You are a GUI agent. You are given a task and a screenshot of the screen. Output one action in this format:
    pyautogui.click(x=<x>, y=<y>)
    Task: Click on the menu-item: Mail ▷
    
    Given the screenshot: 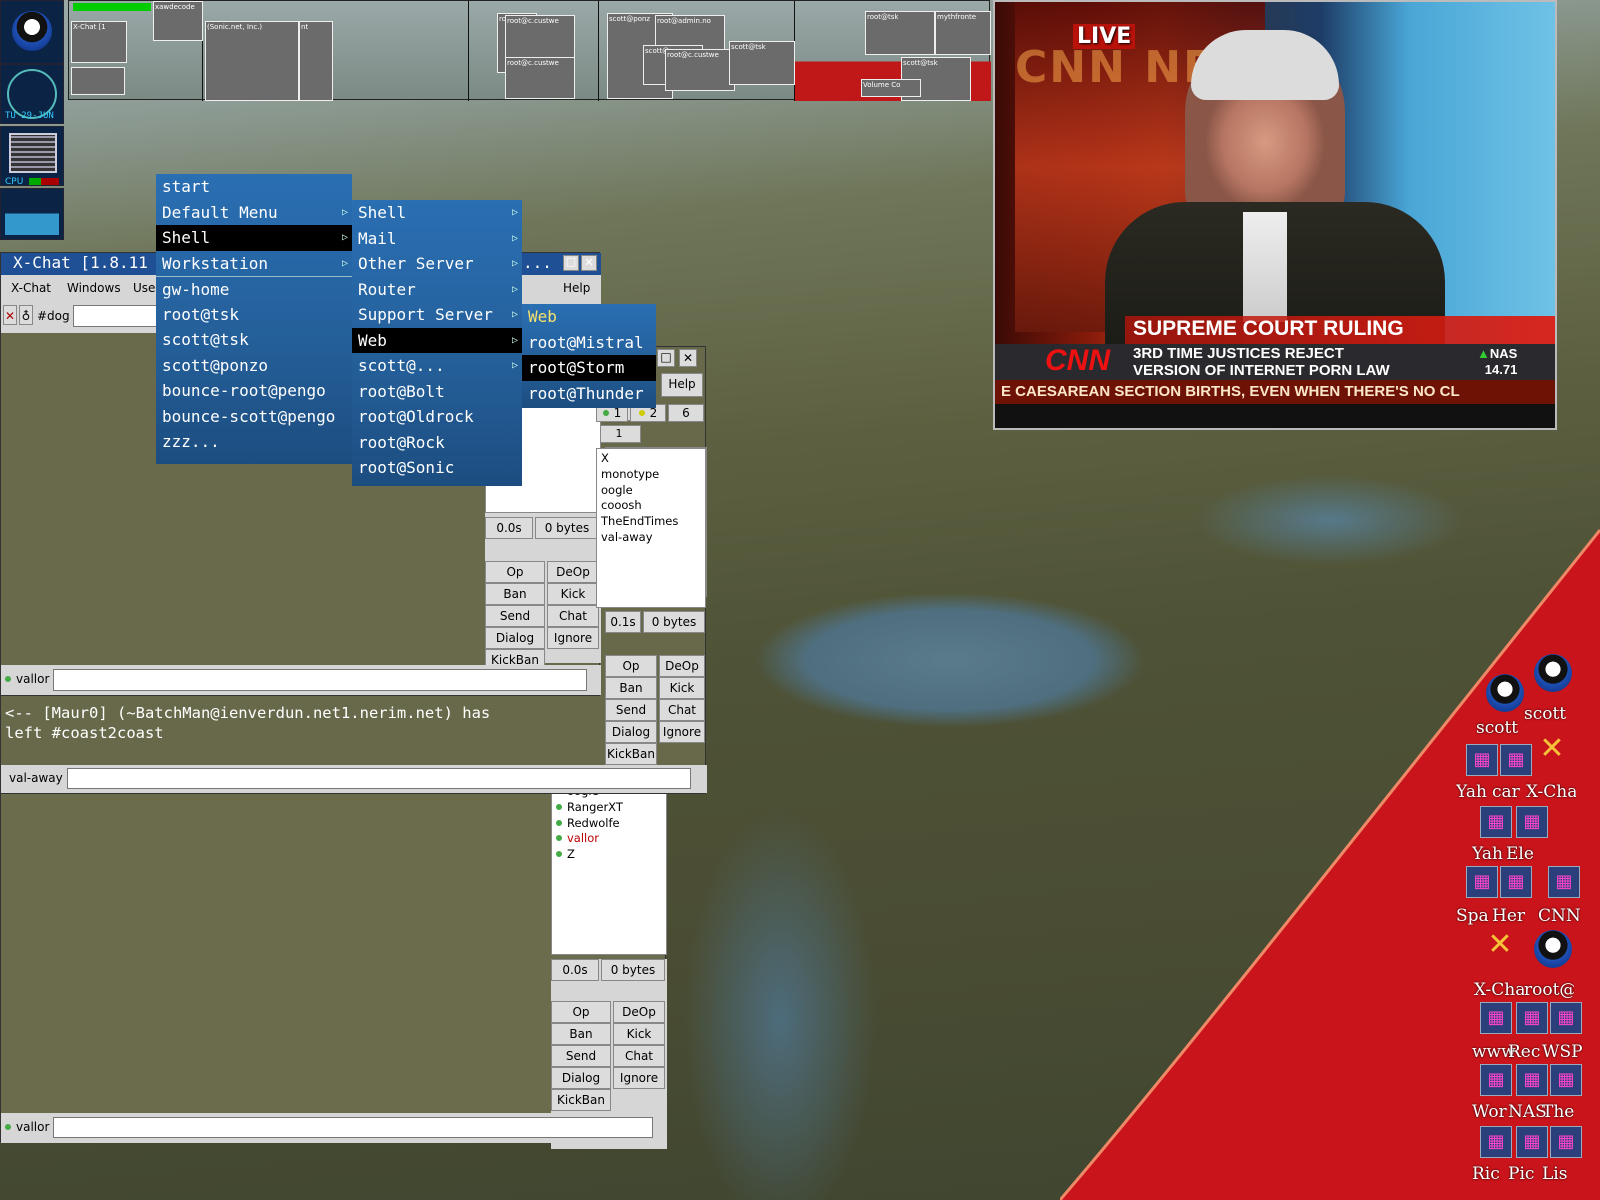 What is the action you would take?
    pyautogui.click(x=437, y=239)
    